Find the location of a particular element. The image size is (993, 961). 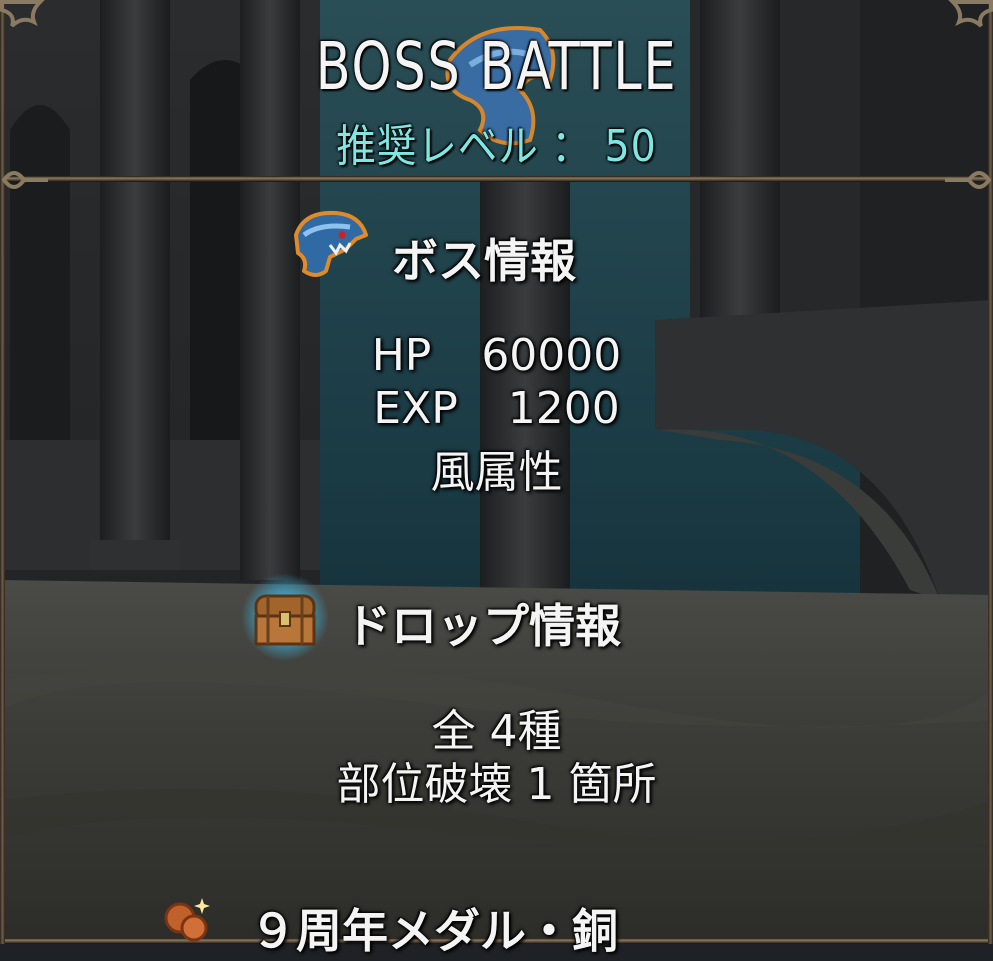

boss-info-heading: ボス情報 is located at coordinates (484, 261).